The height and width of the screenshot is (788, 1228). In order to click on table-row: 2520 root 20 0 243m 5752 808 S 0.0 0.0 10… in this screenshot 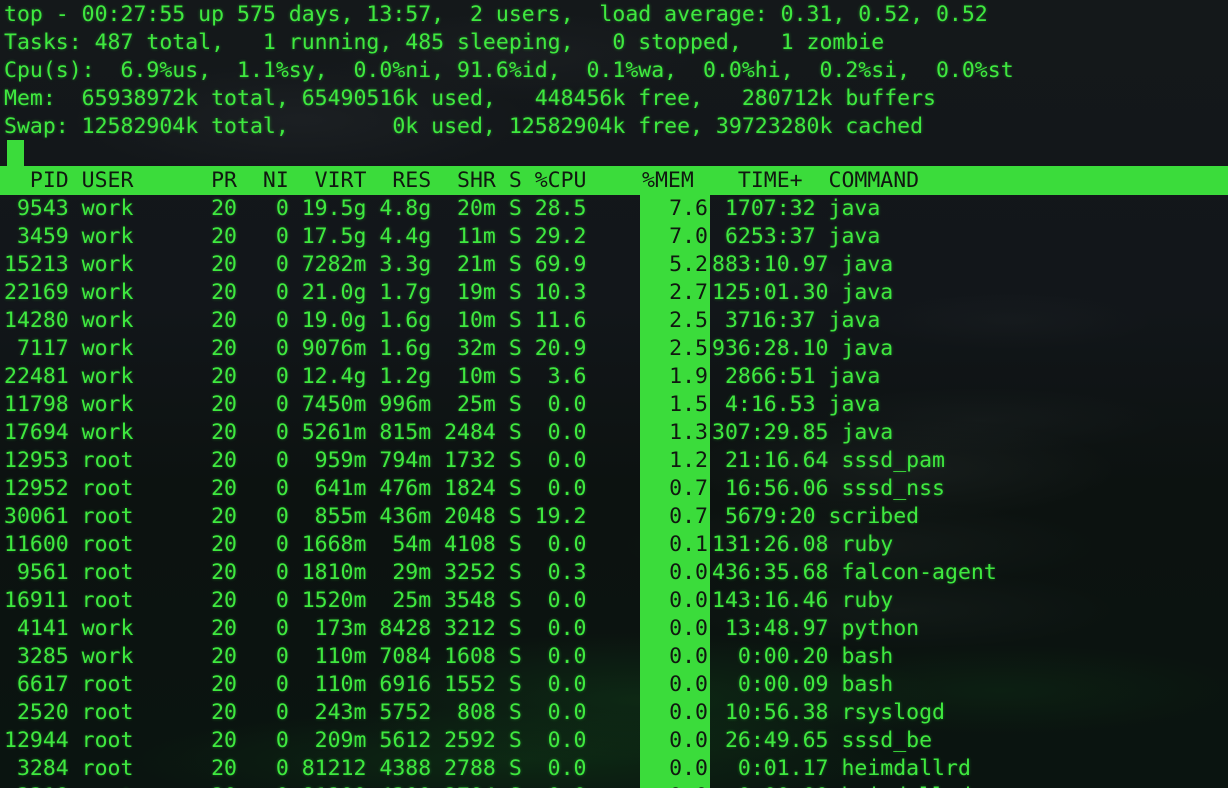, I will do `click(614, 713)`.